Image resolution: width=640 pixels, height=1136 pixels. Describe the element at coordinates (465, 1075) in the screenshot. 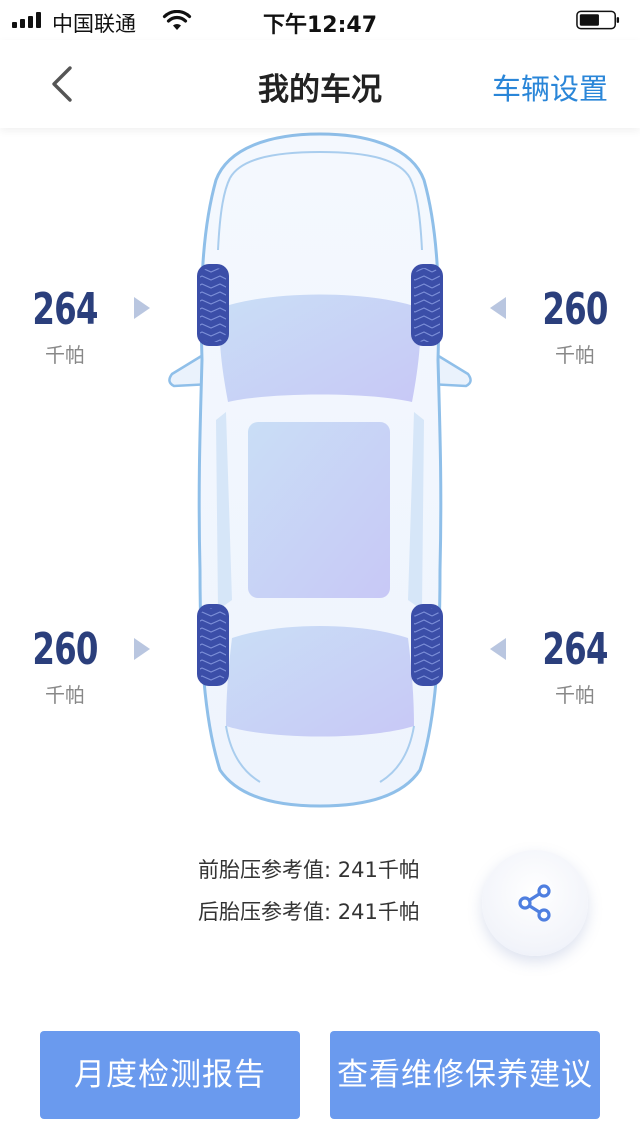

I see `maintenance-advice-button: 查看维修保养建议` at that location.